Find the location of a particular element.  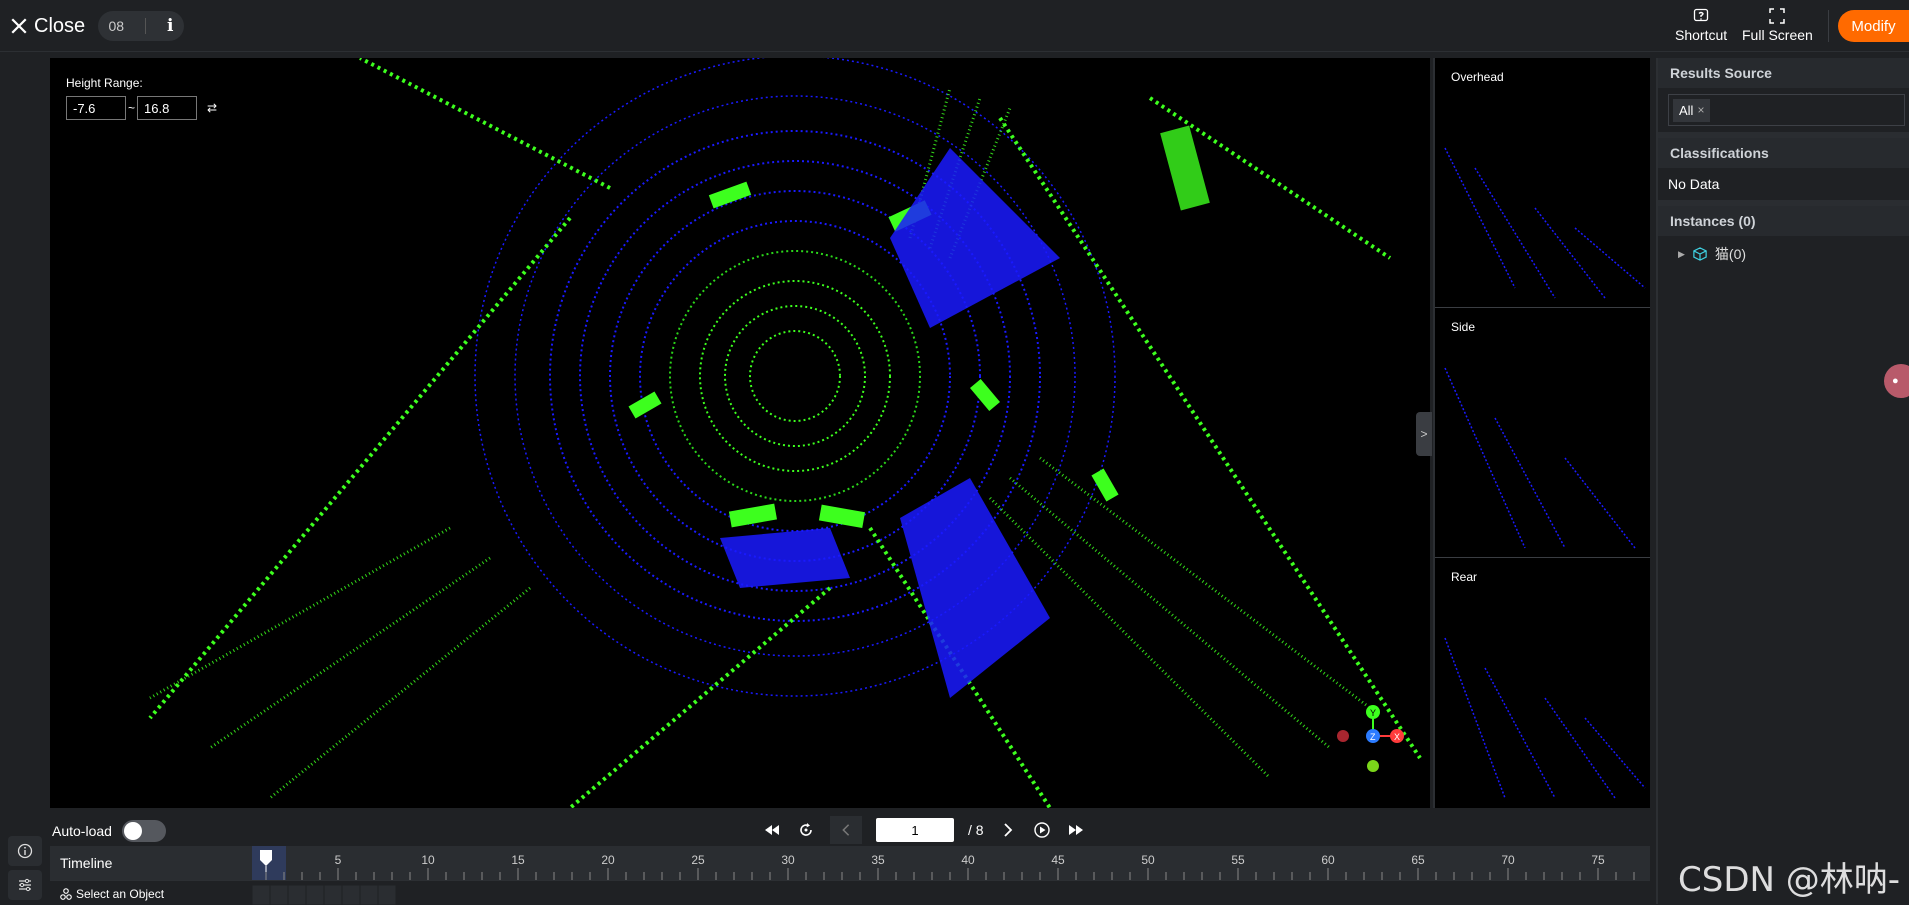

next-frame-button is located at coordinates (1008, 830).